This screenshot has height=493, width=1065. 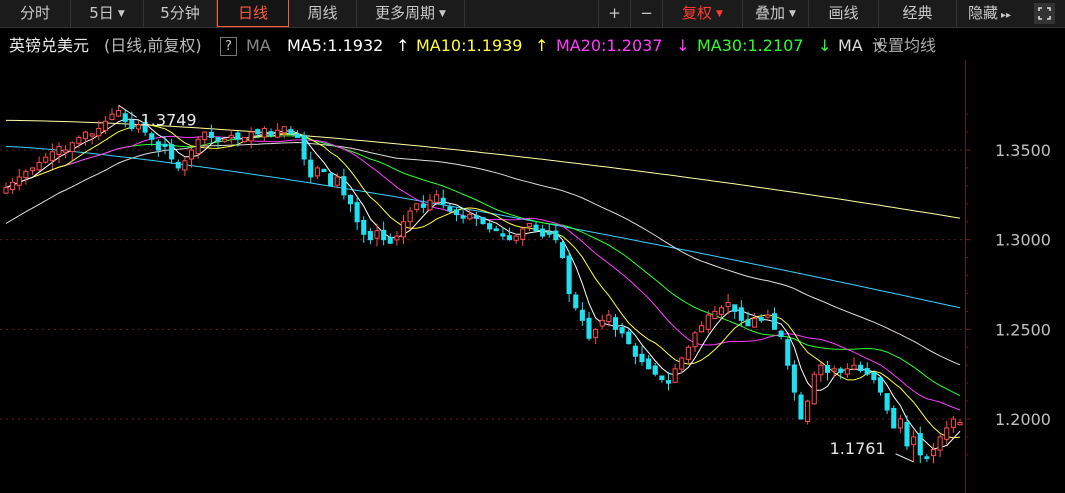 I want to click on ma-prefix: MA, so click(x=258, y=45).